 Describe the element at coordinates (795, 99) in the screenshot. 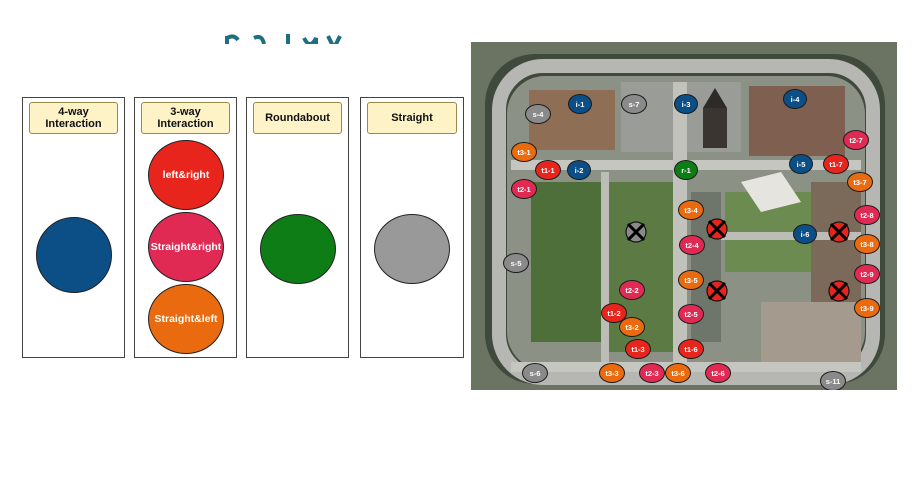

I see `marker-i4: i-4` at that location.